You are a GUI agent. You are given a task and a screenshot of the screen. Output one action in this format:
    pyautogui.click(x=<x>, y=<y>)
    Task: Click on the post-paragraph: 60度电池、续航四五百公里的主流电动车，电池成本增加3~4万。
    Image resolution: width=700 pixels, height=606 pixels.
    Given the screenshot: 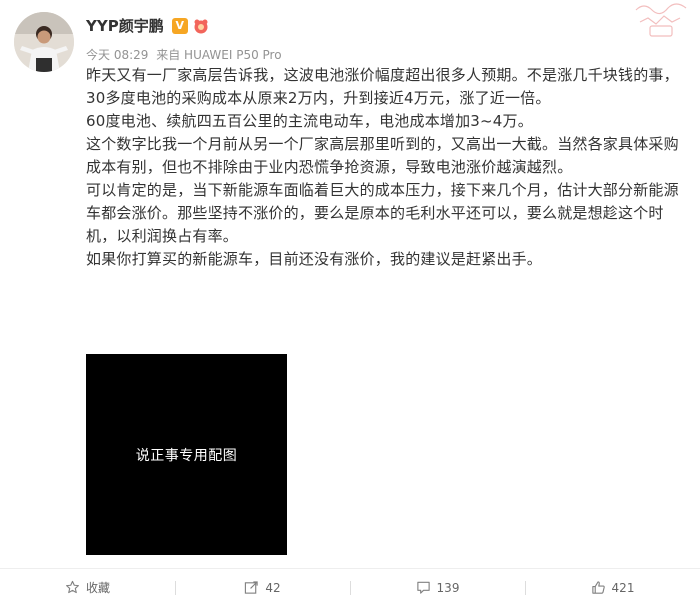 What is the action you would take?
    pyautogui.click(x=309, y=121)
    